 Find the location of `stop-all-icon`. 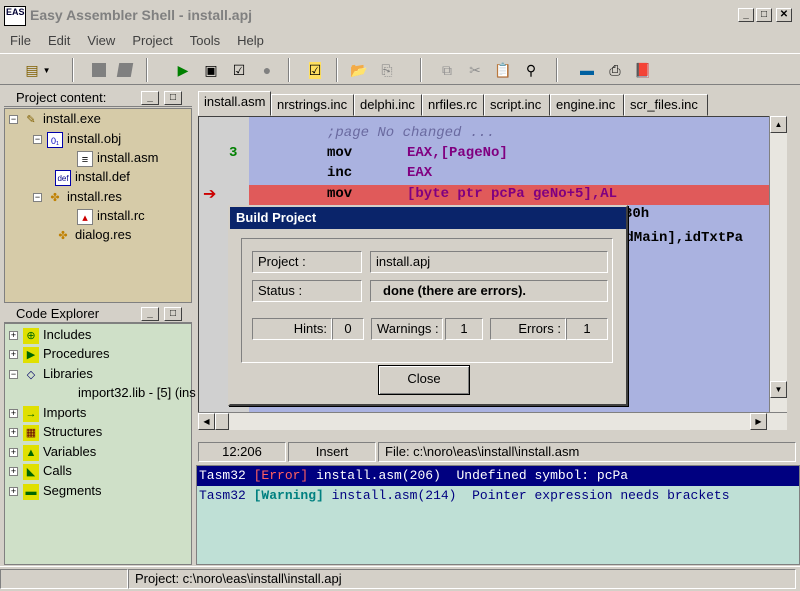

stop-all-icon is located at coordinates (125, 70).